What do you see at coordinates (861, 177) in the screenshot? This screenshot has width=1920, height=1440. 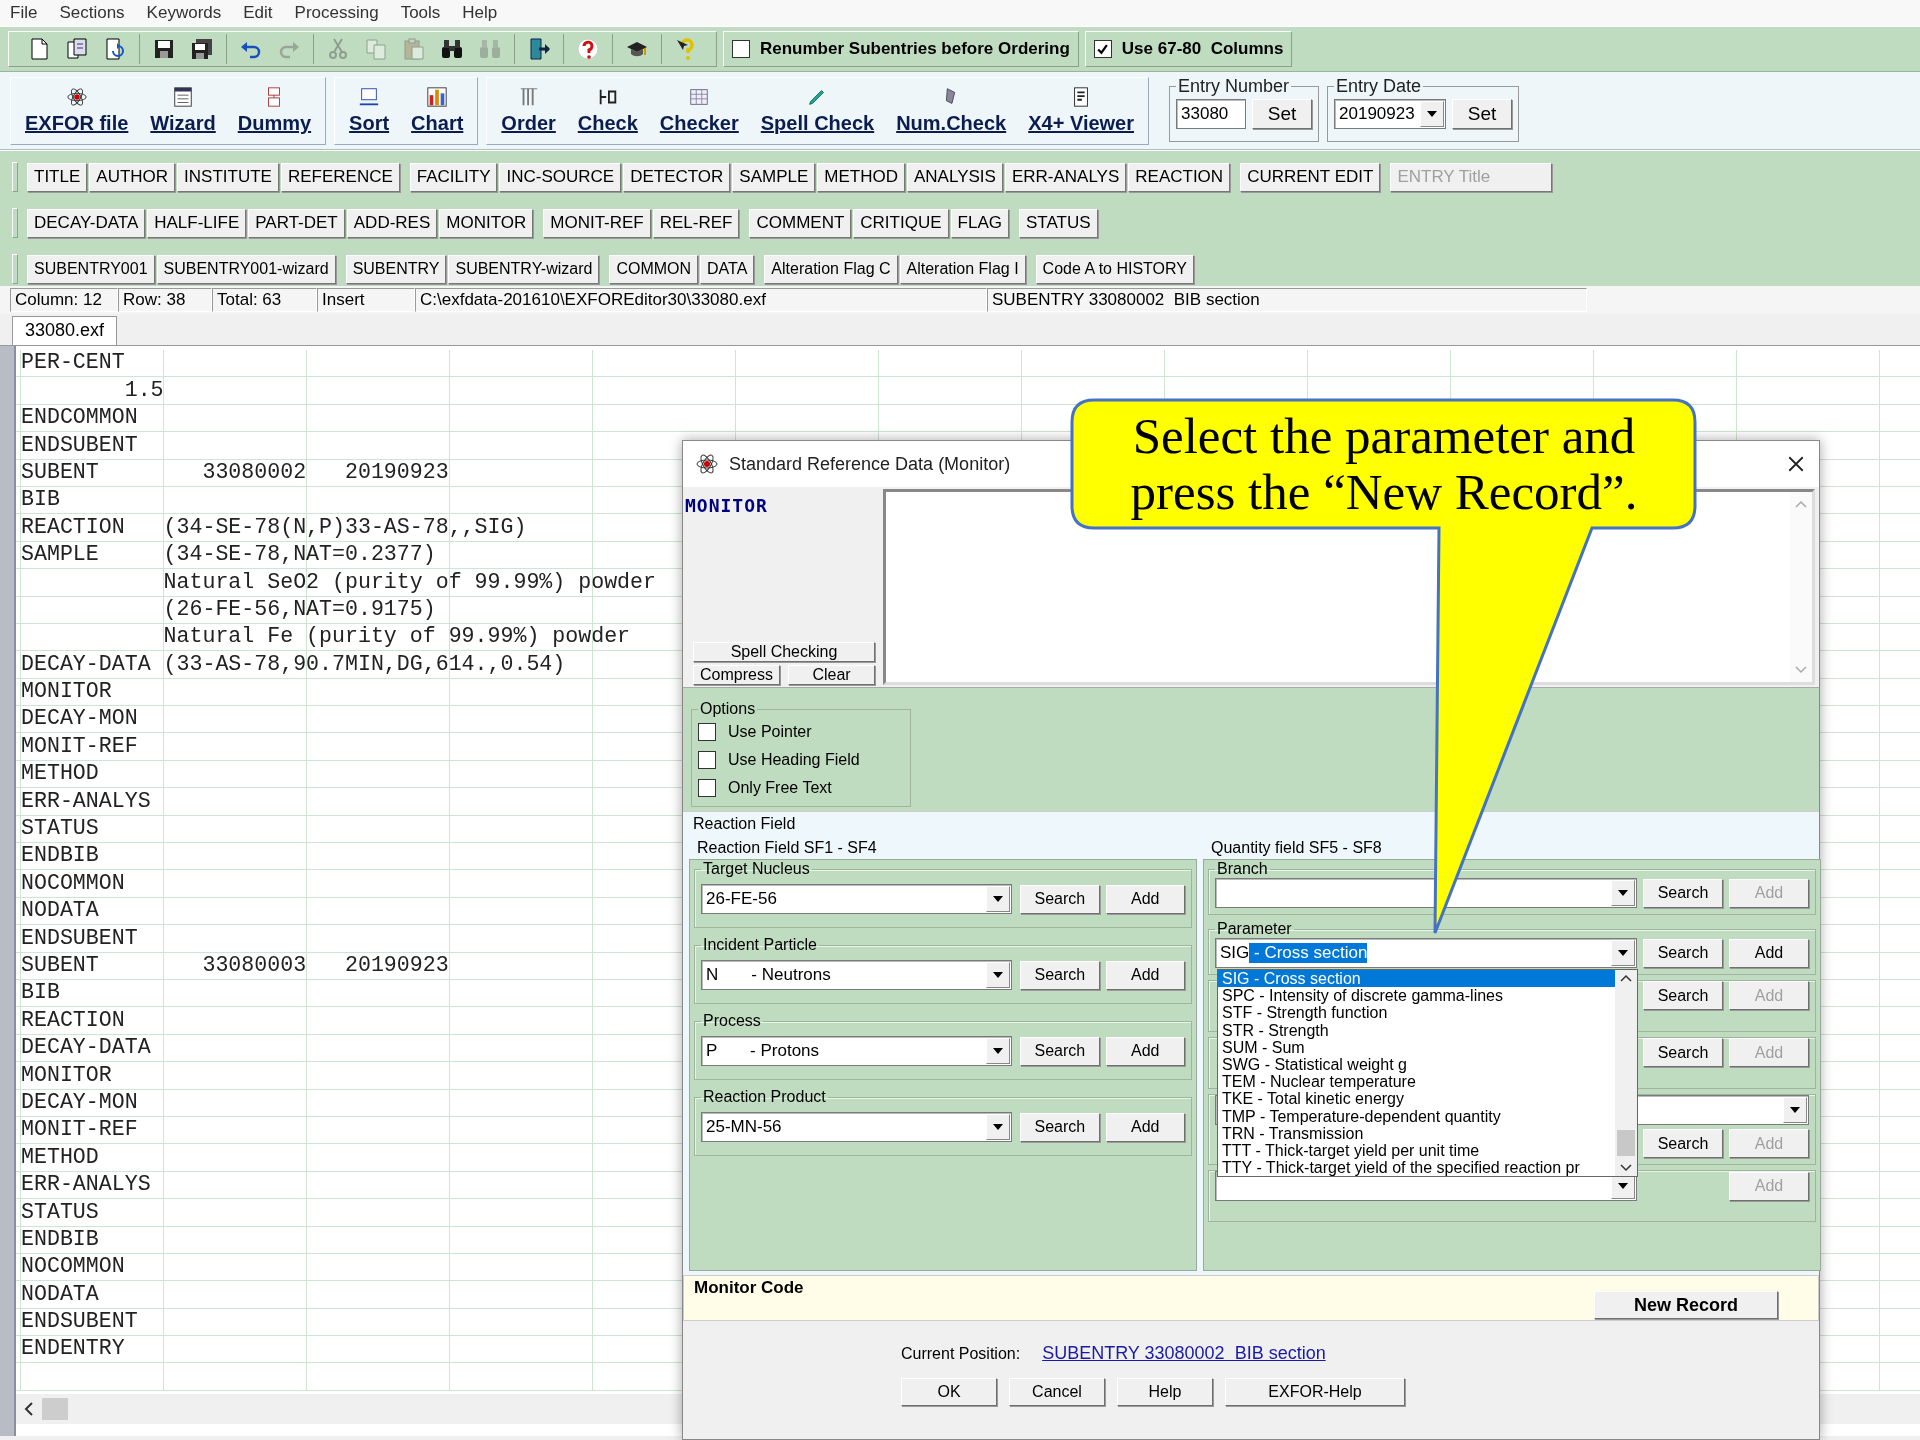 I see `section-button: METHOD` at bounding box center [861, 177].